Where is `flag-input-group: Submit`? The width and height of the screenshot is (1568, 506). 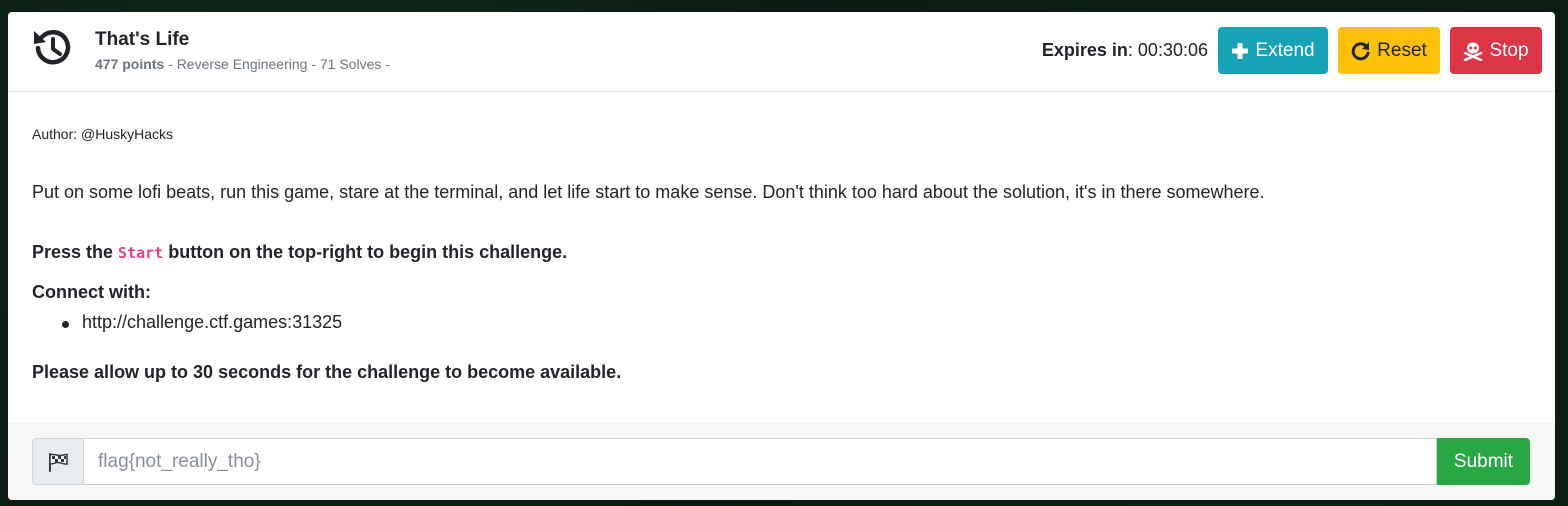
flag-input-group: Submit is located at coordinates (781, 461).